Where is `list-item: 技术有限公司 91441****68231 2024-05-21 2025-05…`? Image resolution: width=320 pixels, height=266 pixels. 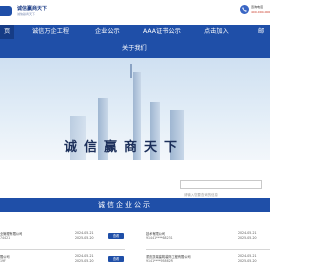
list-item: 技术有限公司 91441****68231 2024-05-21 2025-05… is located at coordinates (208, 237).